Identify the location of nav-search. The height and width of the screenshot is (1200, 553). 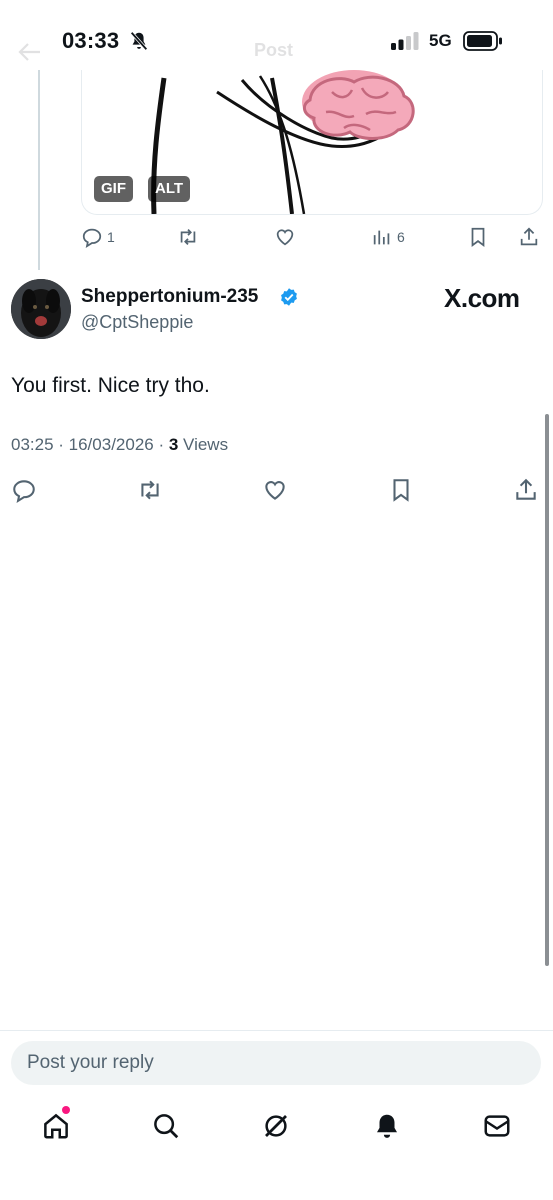
(166, 1126).